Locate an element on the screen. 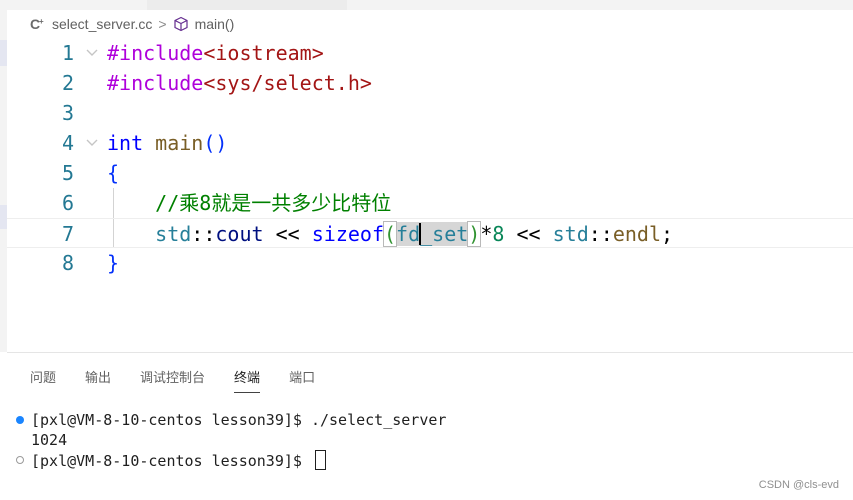 The image size is (853, 500). cpp-file-icon: C + is located at coordinates (38, 24).